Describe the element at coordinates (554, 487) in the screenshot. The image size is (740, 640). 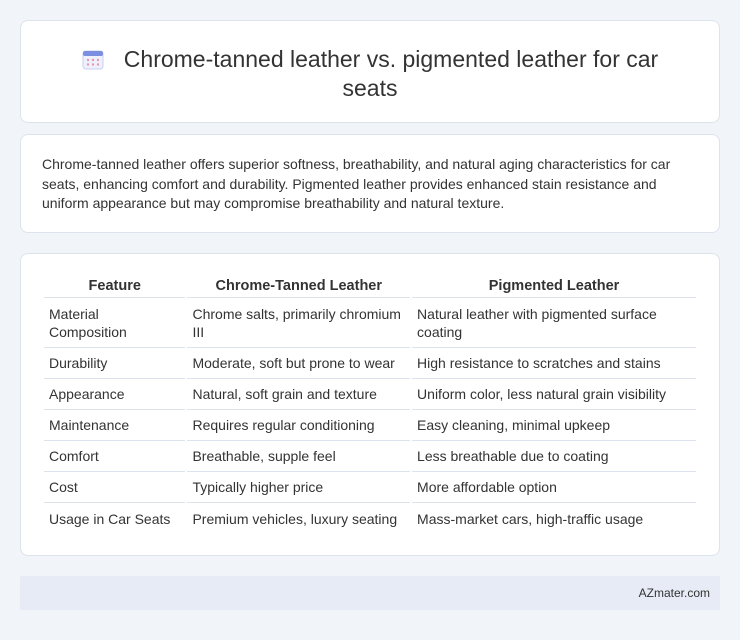
I see `pigmented-cell: More affordable option` at that location.